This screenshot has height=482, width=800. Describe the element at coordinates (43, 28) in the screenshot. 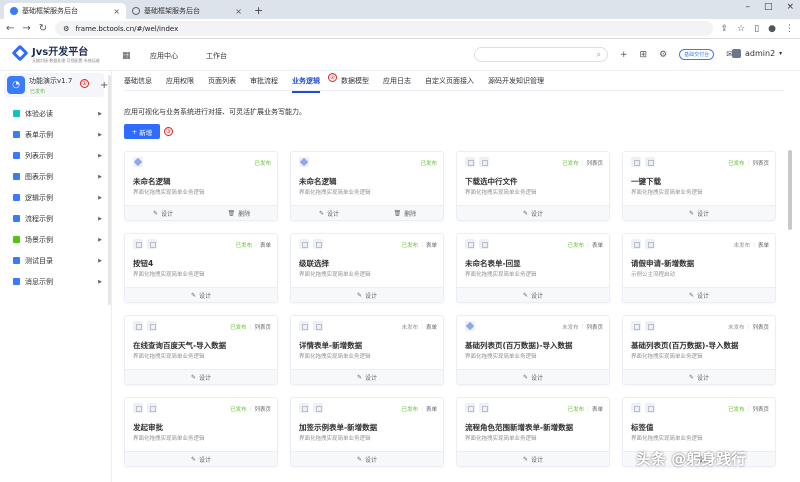

I see `reload-icon: ↻` at that location.